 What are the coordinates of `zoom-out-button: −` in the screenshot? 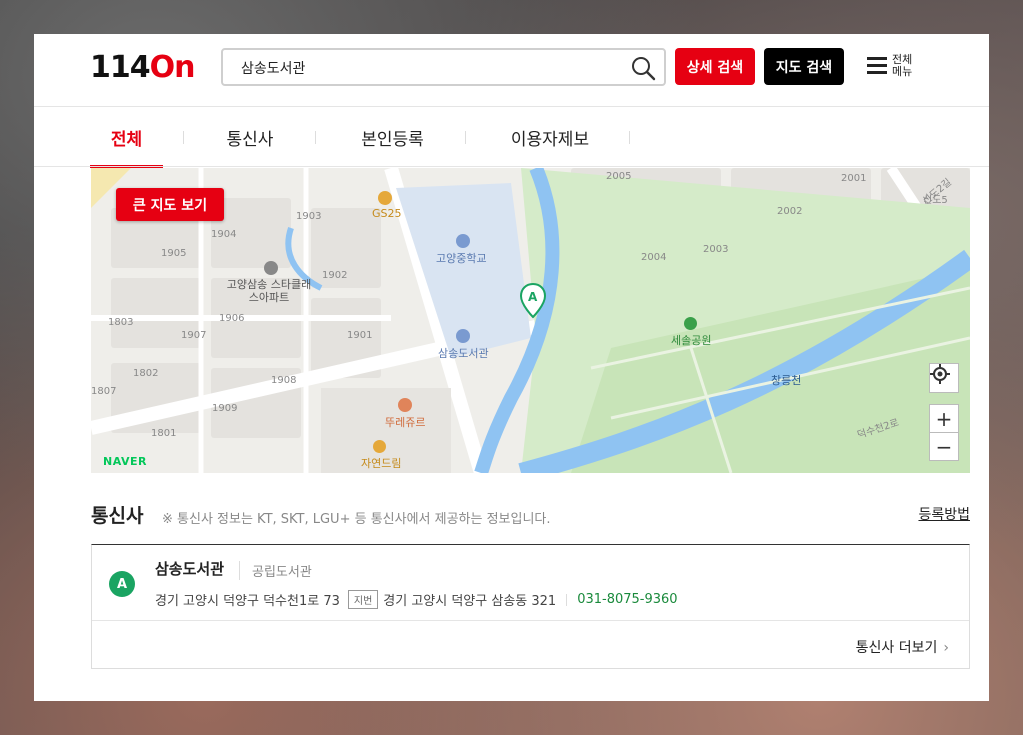 It's located at (944, 446).